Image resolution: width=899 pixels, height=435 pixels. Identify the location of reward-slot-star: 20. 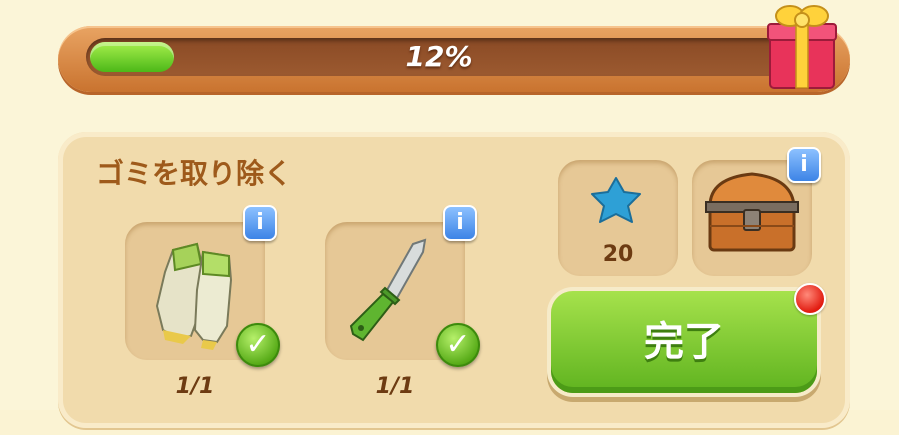
(618, 218).